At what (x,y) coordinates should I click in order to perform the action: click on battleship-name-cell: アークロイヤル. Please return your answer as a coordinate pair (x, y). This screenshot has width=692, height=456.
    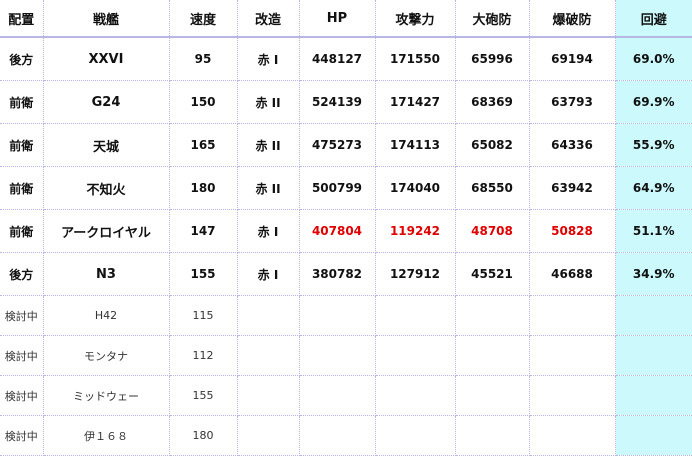
    Looking at the image, I should click on (106, 231).